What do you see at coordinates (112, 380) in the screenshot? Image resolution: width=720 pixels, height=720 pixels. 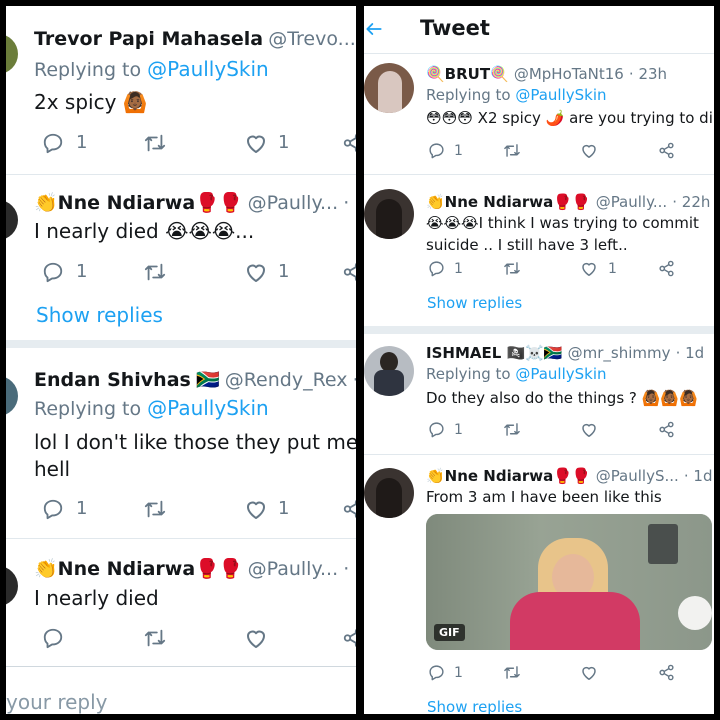 I see `user-name: Endan Shivhas` at bounding box center [112, 380].